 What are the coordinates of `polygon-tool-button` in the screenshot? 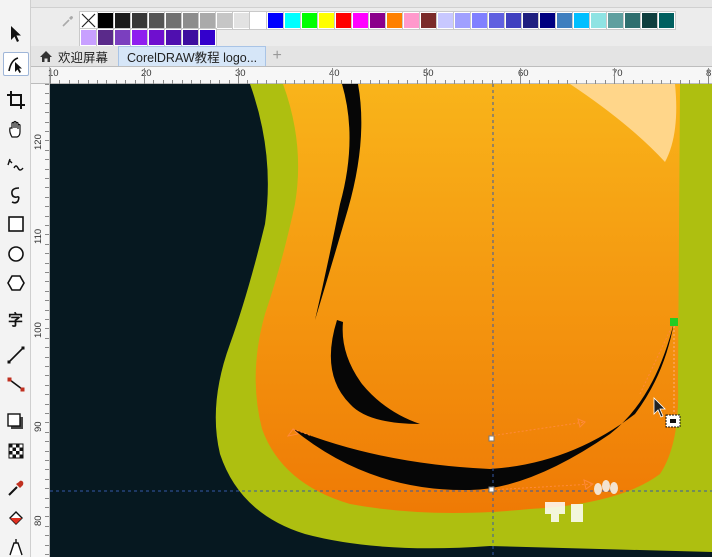 It's located at (16, 283).